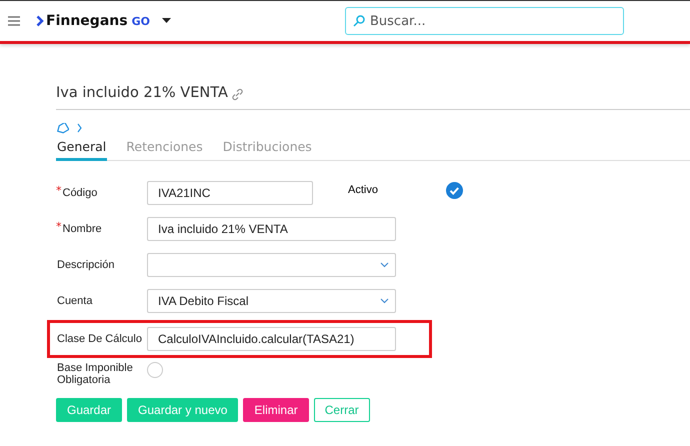  I want to click on chevron-right-icon, so click(79, 128).